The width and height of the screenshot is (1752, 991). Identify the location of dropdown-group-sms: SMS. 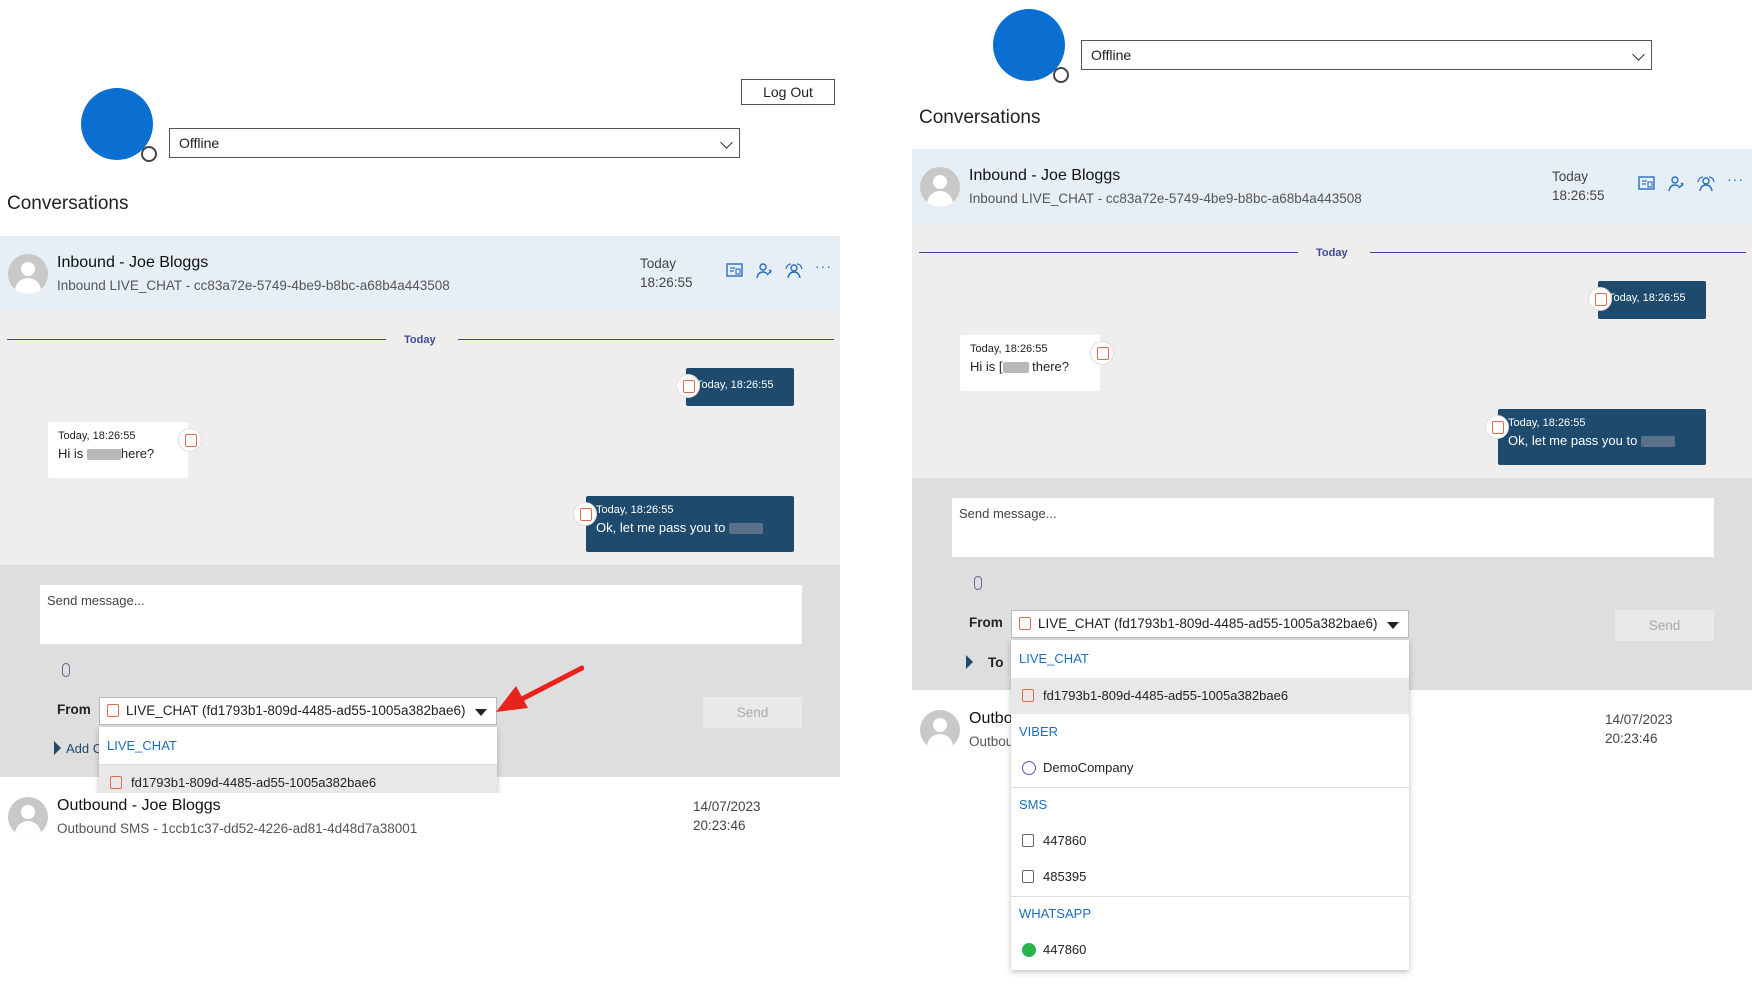
(1033, 804).